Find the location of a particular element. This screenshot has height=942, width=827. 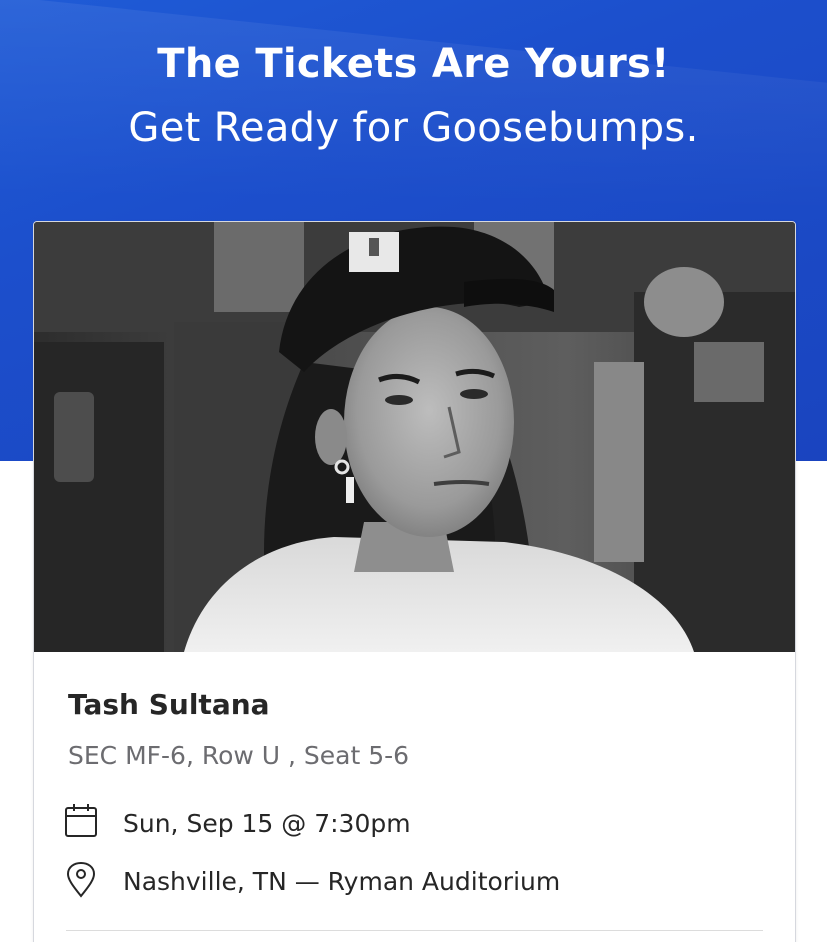

seat-info: SEC MF-6, Row U , Seat 5-6 is located at coordinates (239, 755).